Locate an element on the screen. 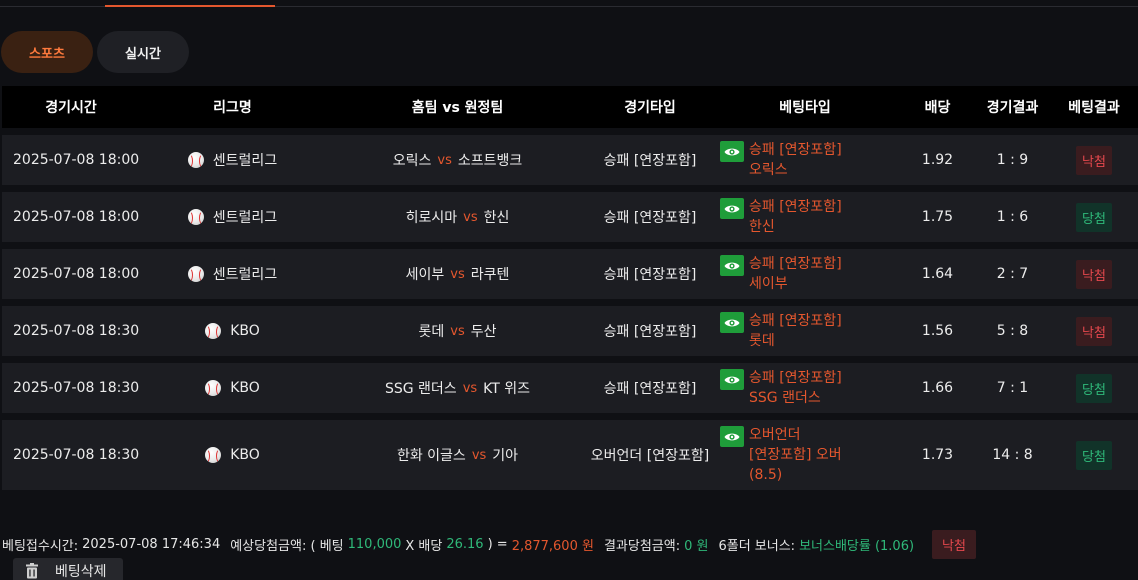 This screenshot has height=580, width=1138. bet-type-text: 승패 [연장포함] SSG 랜더스 is located at coordinates (795, 388).